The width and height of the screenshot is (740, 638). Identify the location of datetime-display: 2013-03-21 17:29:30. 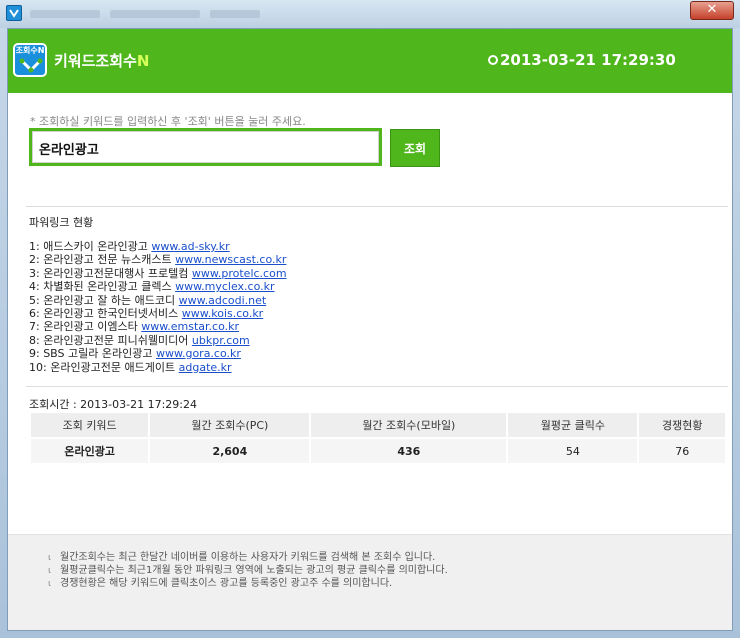
(582, 60).